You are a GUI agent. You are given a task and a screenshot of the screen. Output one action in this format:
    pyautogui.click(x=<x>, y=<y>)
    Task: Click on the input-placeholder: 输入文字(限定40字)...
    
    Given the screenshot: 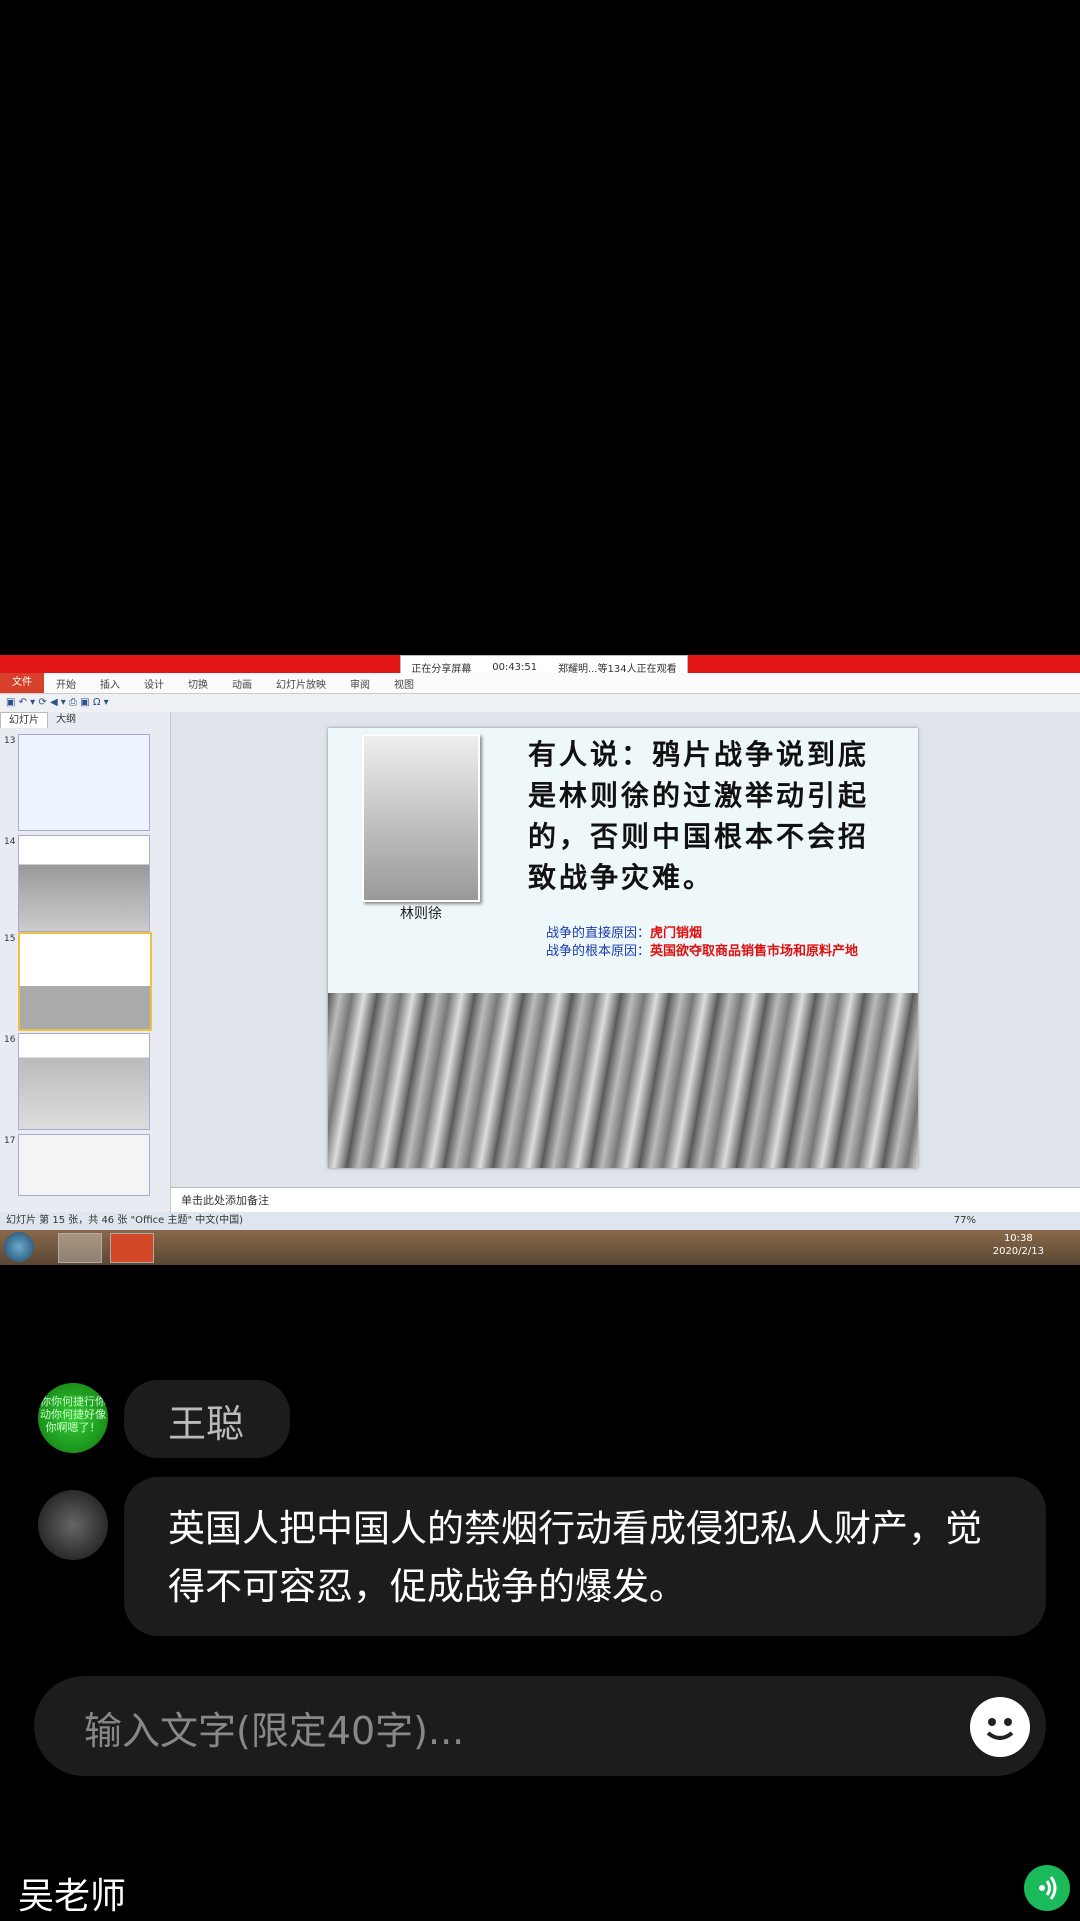 What is the action you would take?
    pyautogui.click(x=274, y=1731)
    